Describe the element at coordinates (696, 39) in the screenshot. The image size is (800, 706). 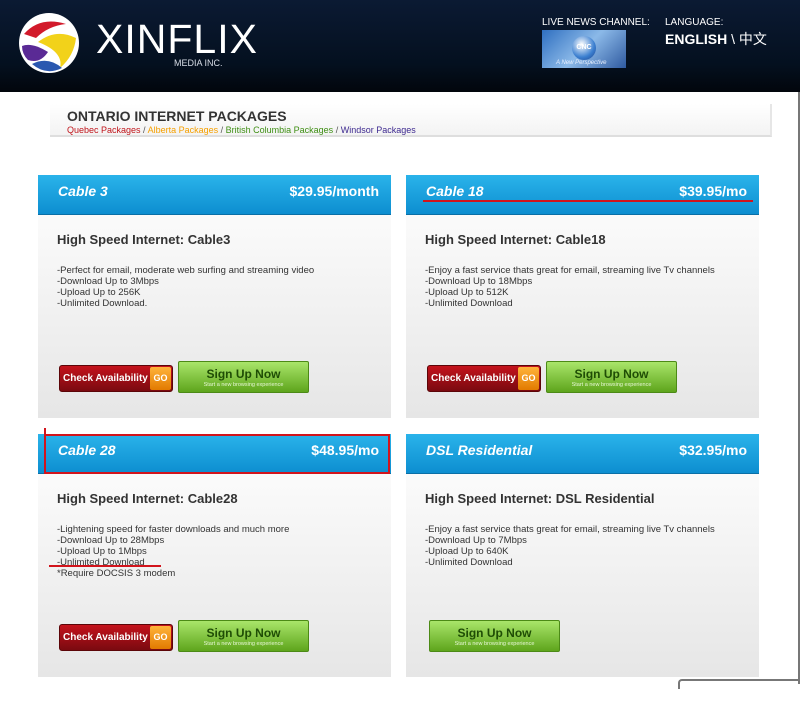
I see `language-english-link: ENGLISH` at that location.